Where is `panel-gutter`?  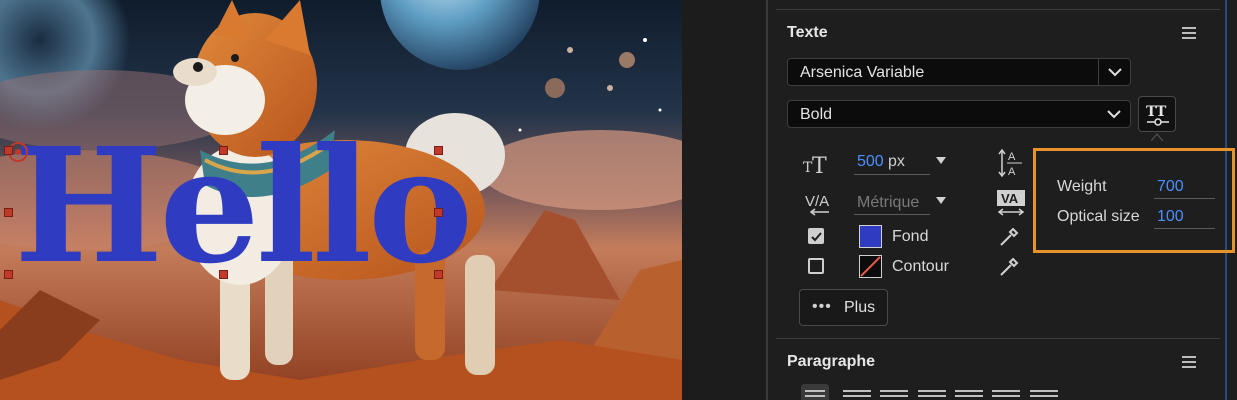 panel-gutter is located at coordinates (724, 200).